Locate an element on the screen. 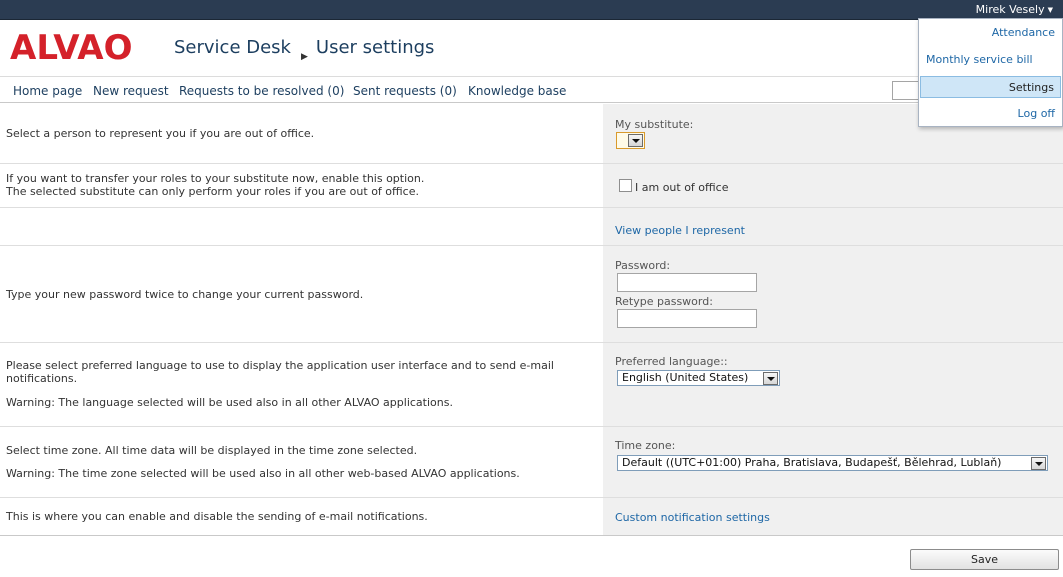  represent-row: View people I represent is located at coordinates (531, 227).